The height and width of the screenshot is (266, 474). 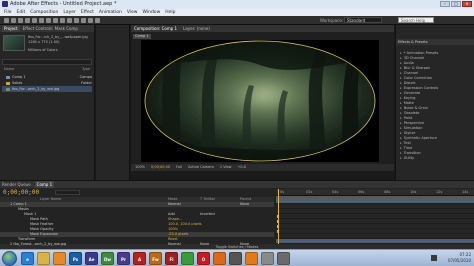 I want to click on effect-category-label: Distort, so click(x=409, y=83).